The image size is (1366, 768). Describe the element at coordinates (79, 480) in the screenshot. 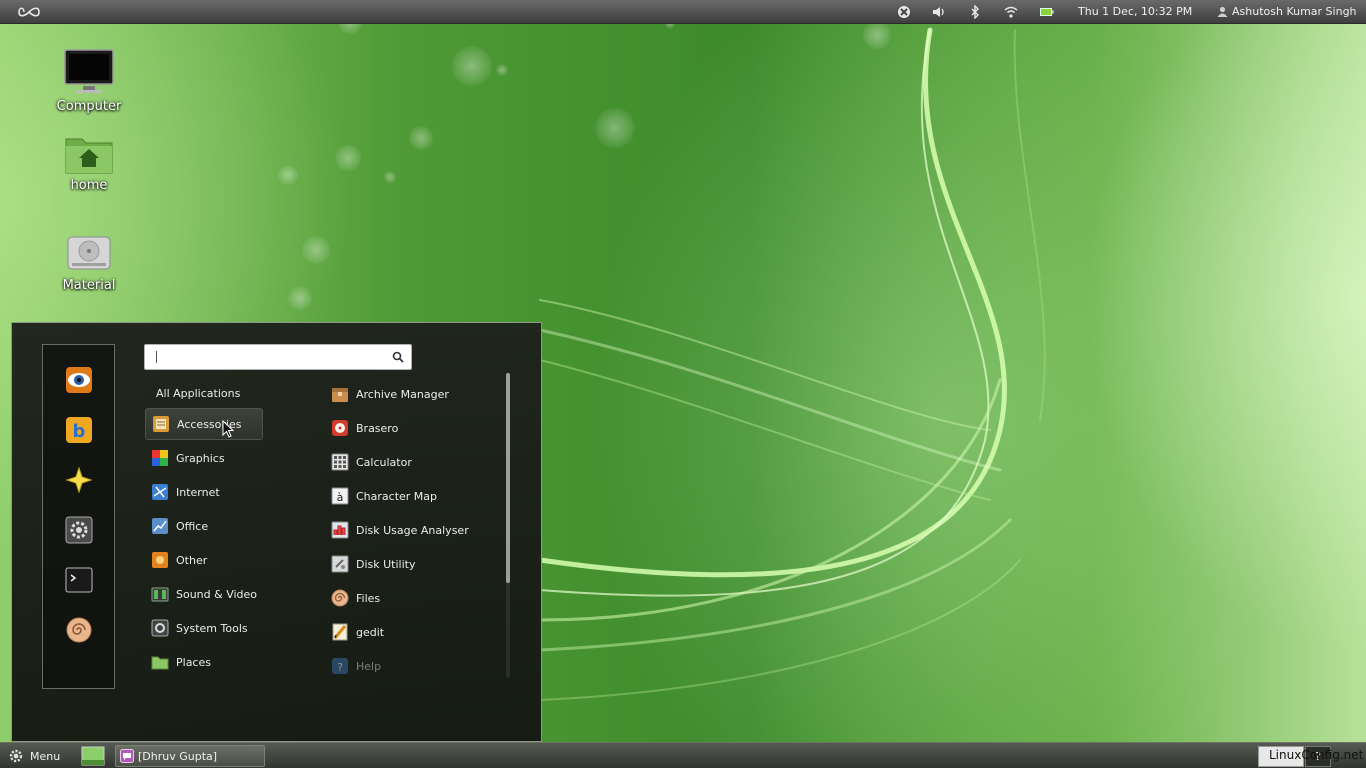

I see `star-app-icon` at that location.